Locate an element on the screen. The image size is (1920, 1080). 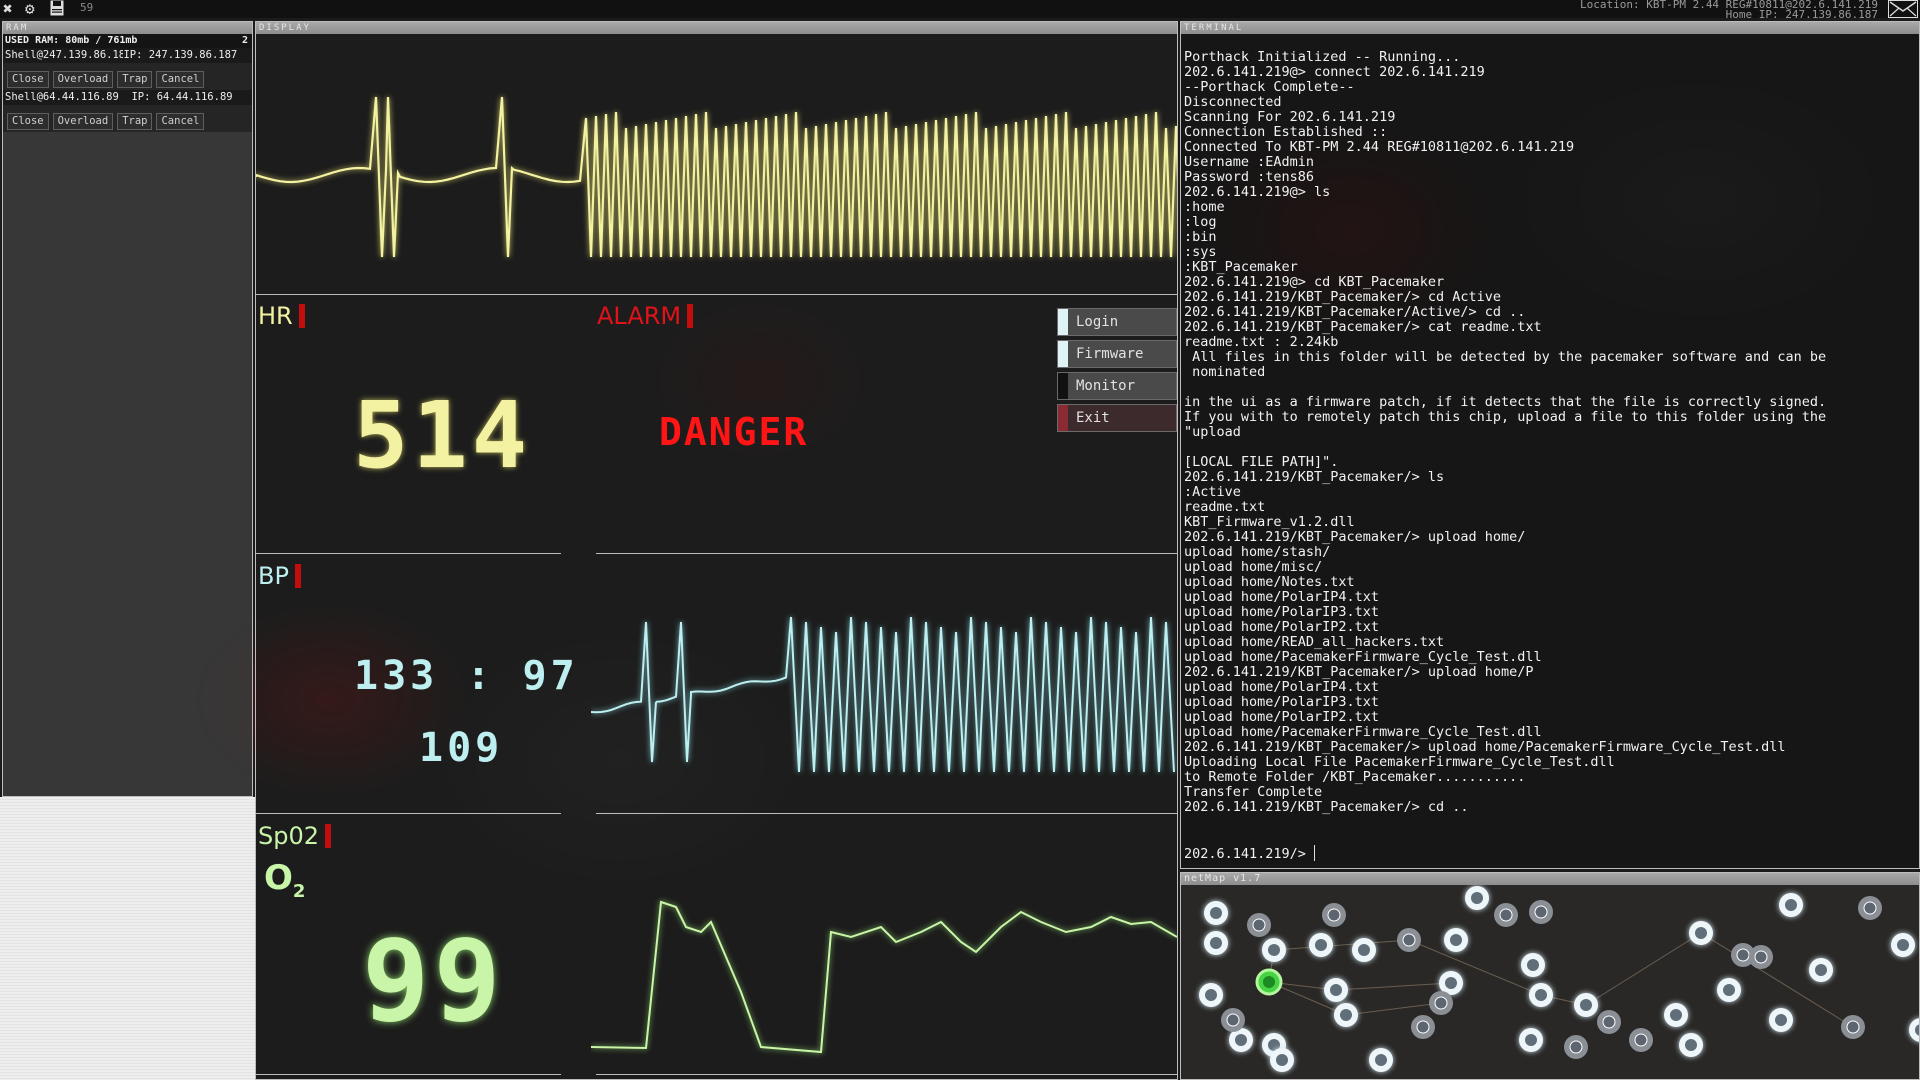
o2-symbol: O2 is located at coordinates (284, 880).